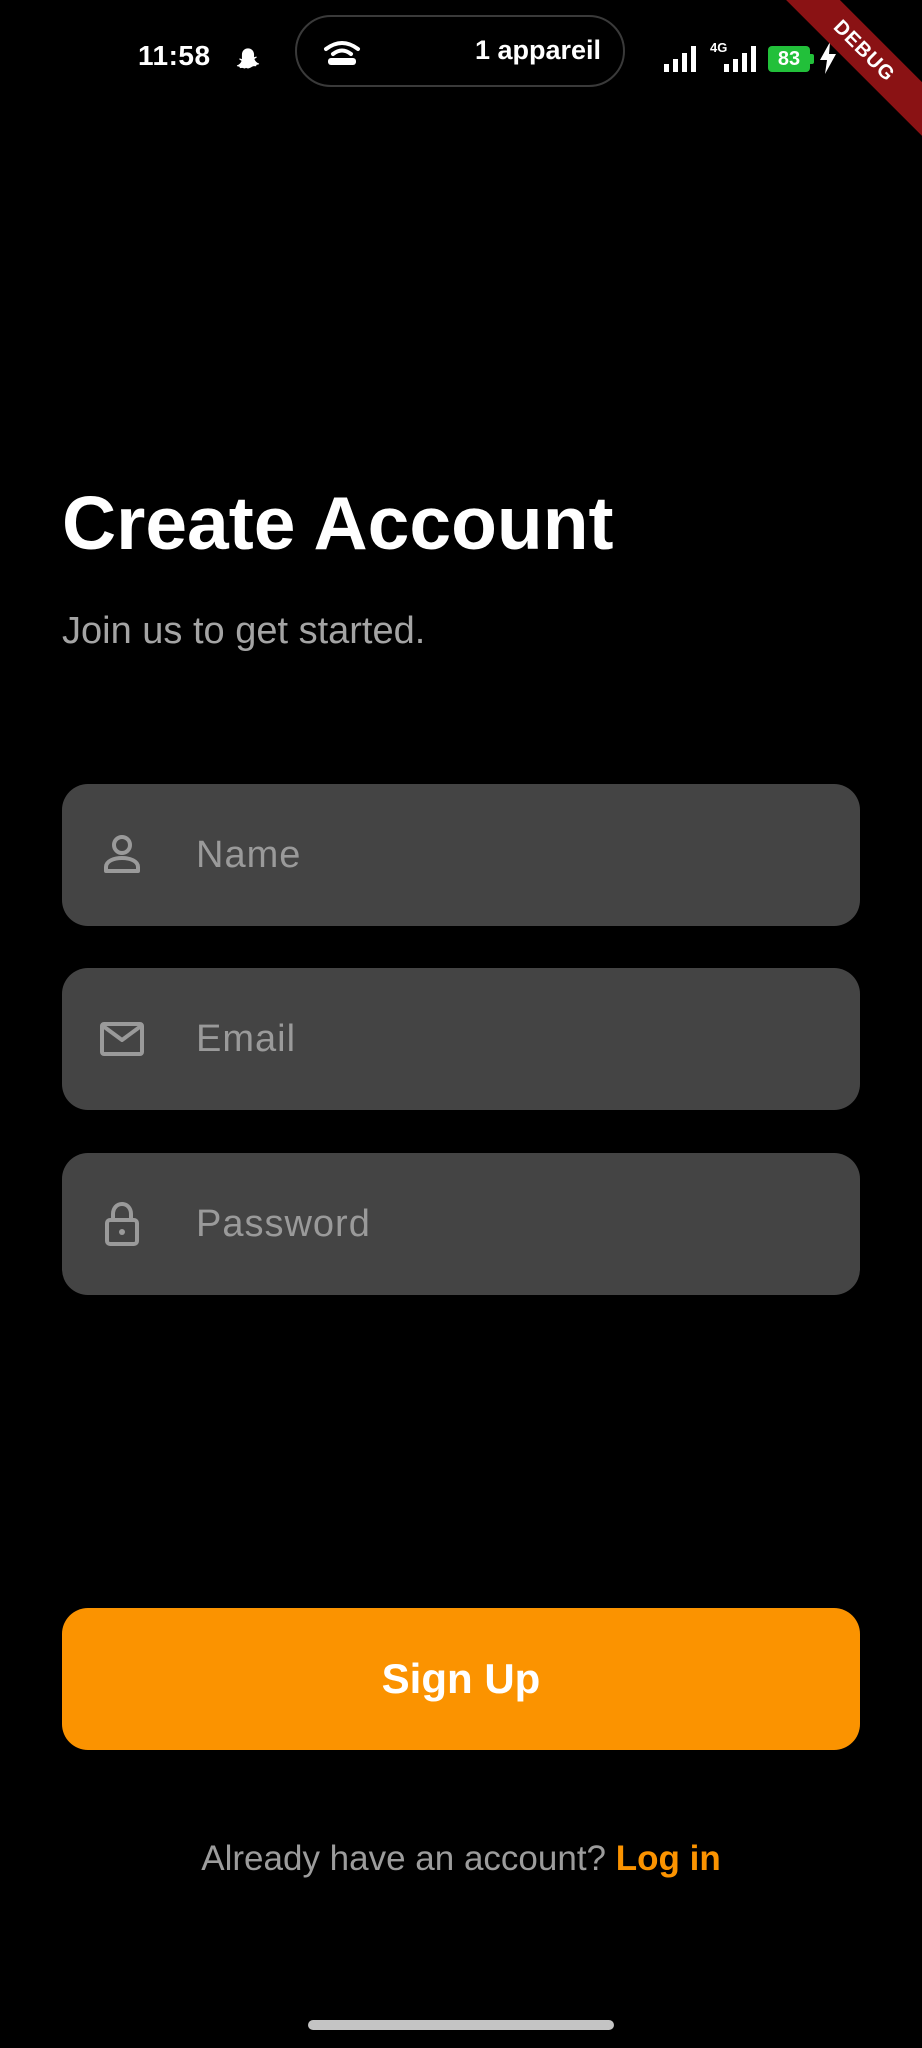  What do you see at coordinates (461, 2025) in the screenshot?
I see `home-indicator` at bounding box center [461, 2025].